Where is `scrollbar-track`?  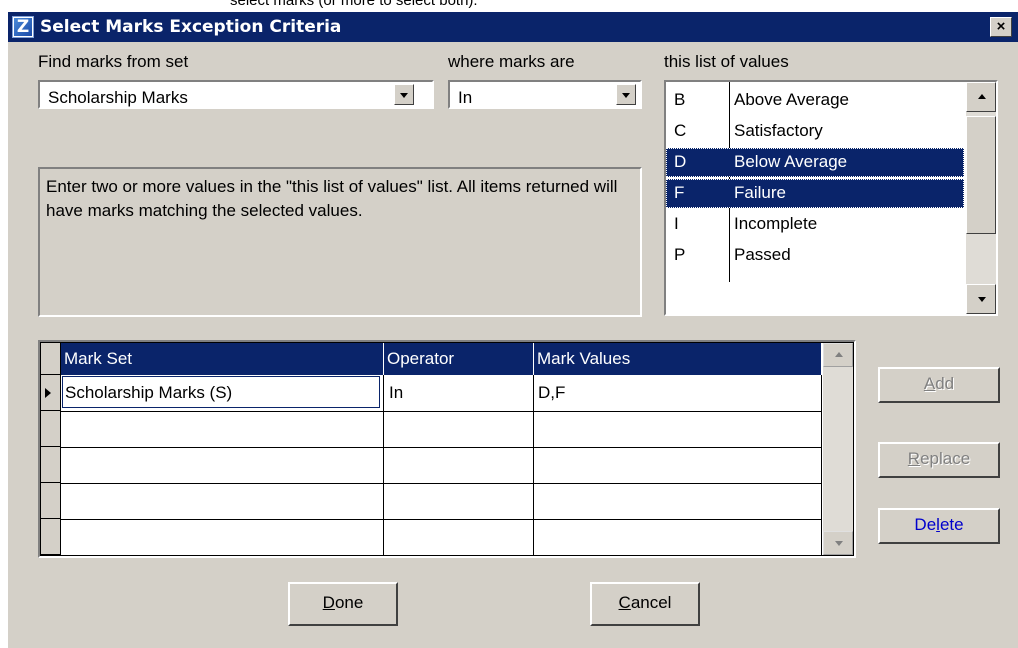
scrollbar-track is located at coordinates (838, 449).